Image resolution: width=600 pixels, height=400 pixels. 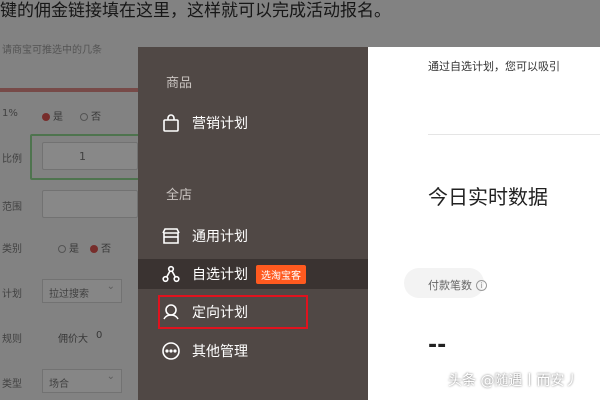 I want to click on more-icon, so click(x=171, y=351).